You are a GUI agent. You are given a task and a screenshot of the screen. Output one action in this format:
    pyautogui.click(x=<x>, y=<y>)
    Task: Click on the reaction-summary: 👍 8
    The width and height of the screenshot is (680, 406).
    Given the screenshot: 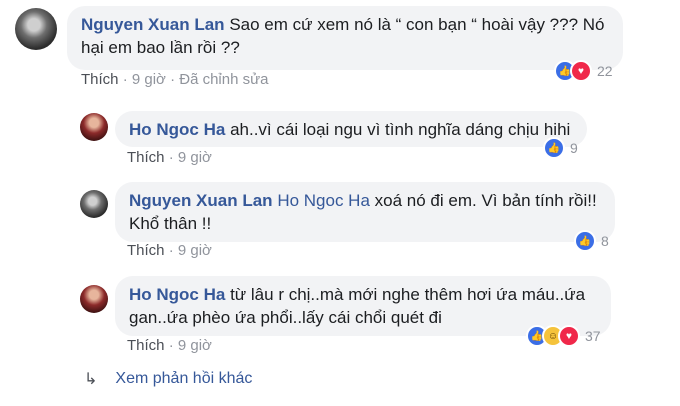 What is the action you would take?
    pyautogui.click(x=591, y=241)
    